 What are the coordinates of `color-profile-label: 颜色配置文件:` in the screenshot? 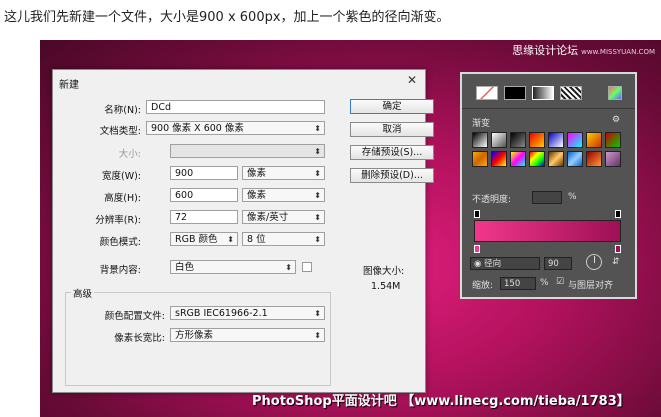 It's located at (134, 316).